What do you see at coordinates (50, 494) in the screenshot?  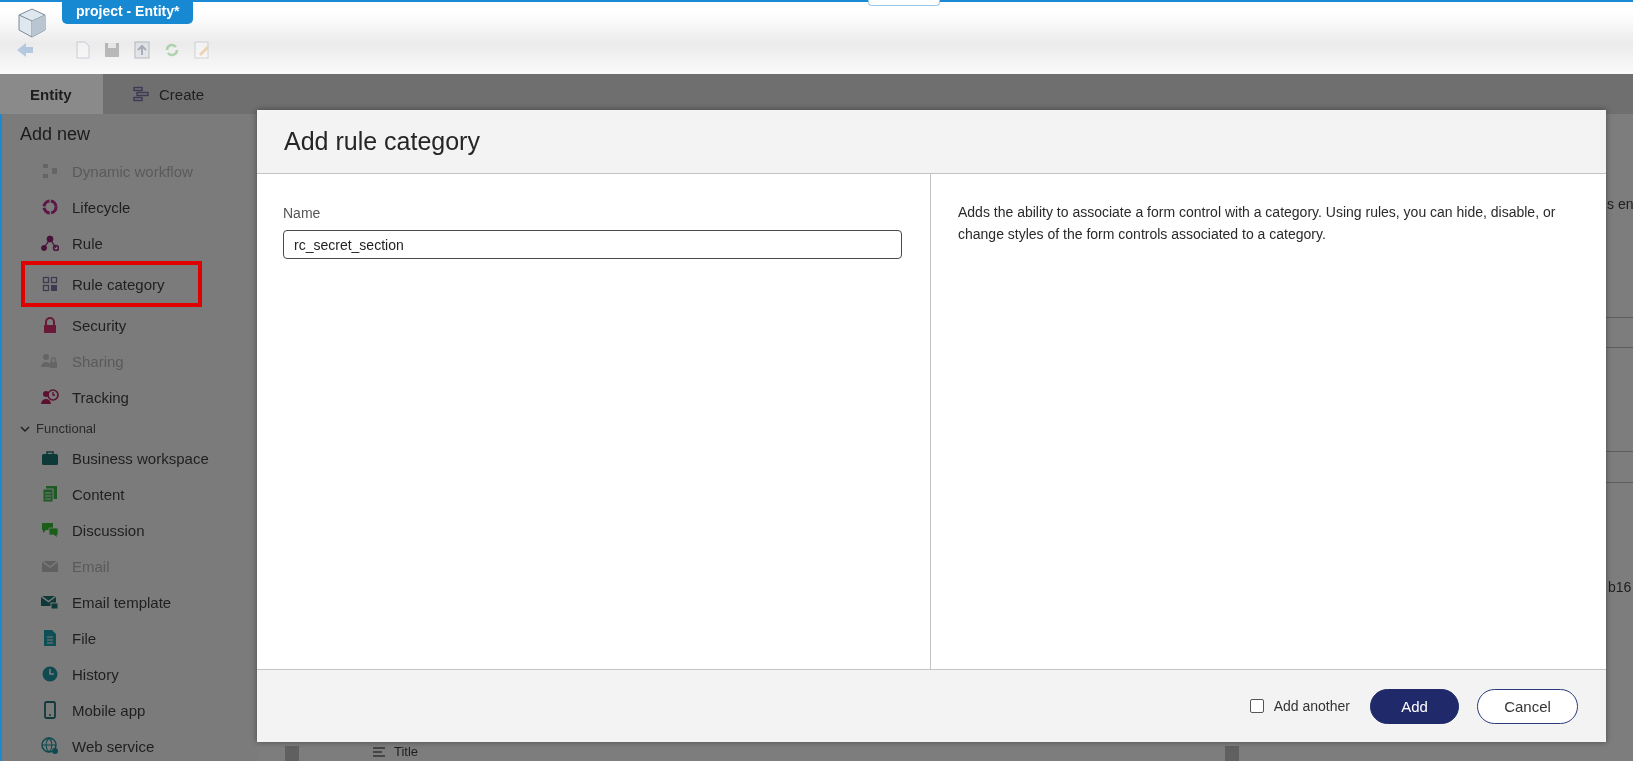 I see `documents-icon` at bounding box center [50, 494].